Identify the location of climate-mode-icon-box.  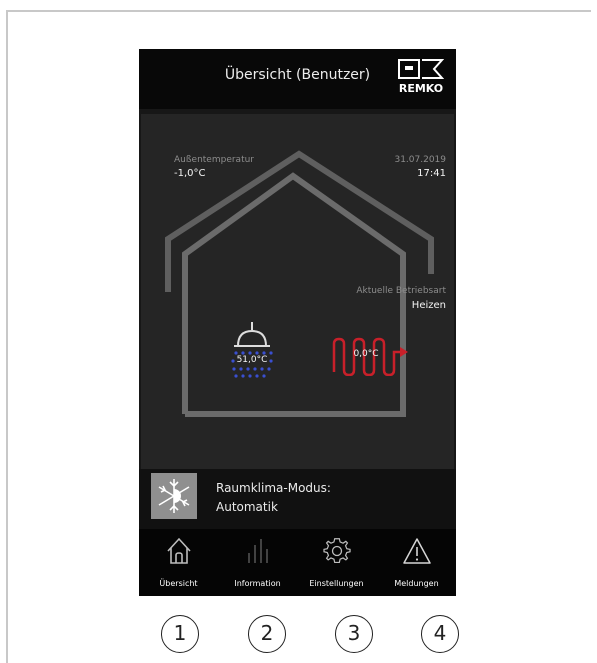
(174, 496).